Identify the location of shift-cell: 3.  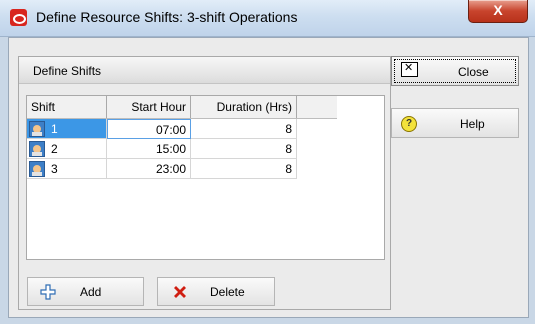
(67, 169).